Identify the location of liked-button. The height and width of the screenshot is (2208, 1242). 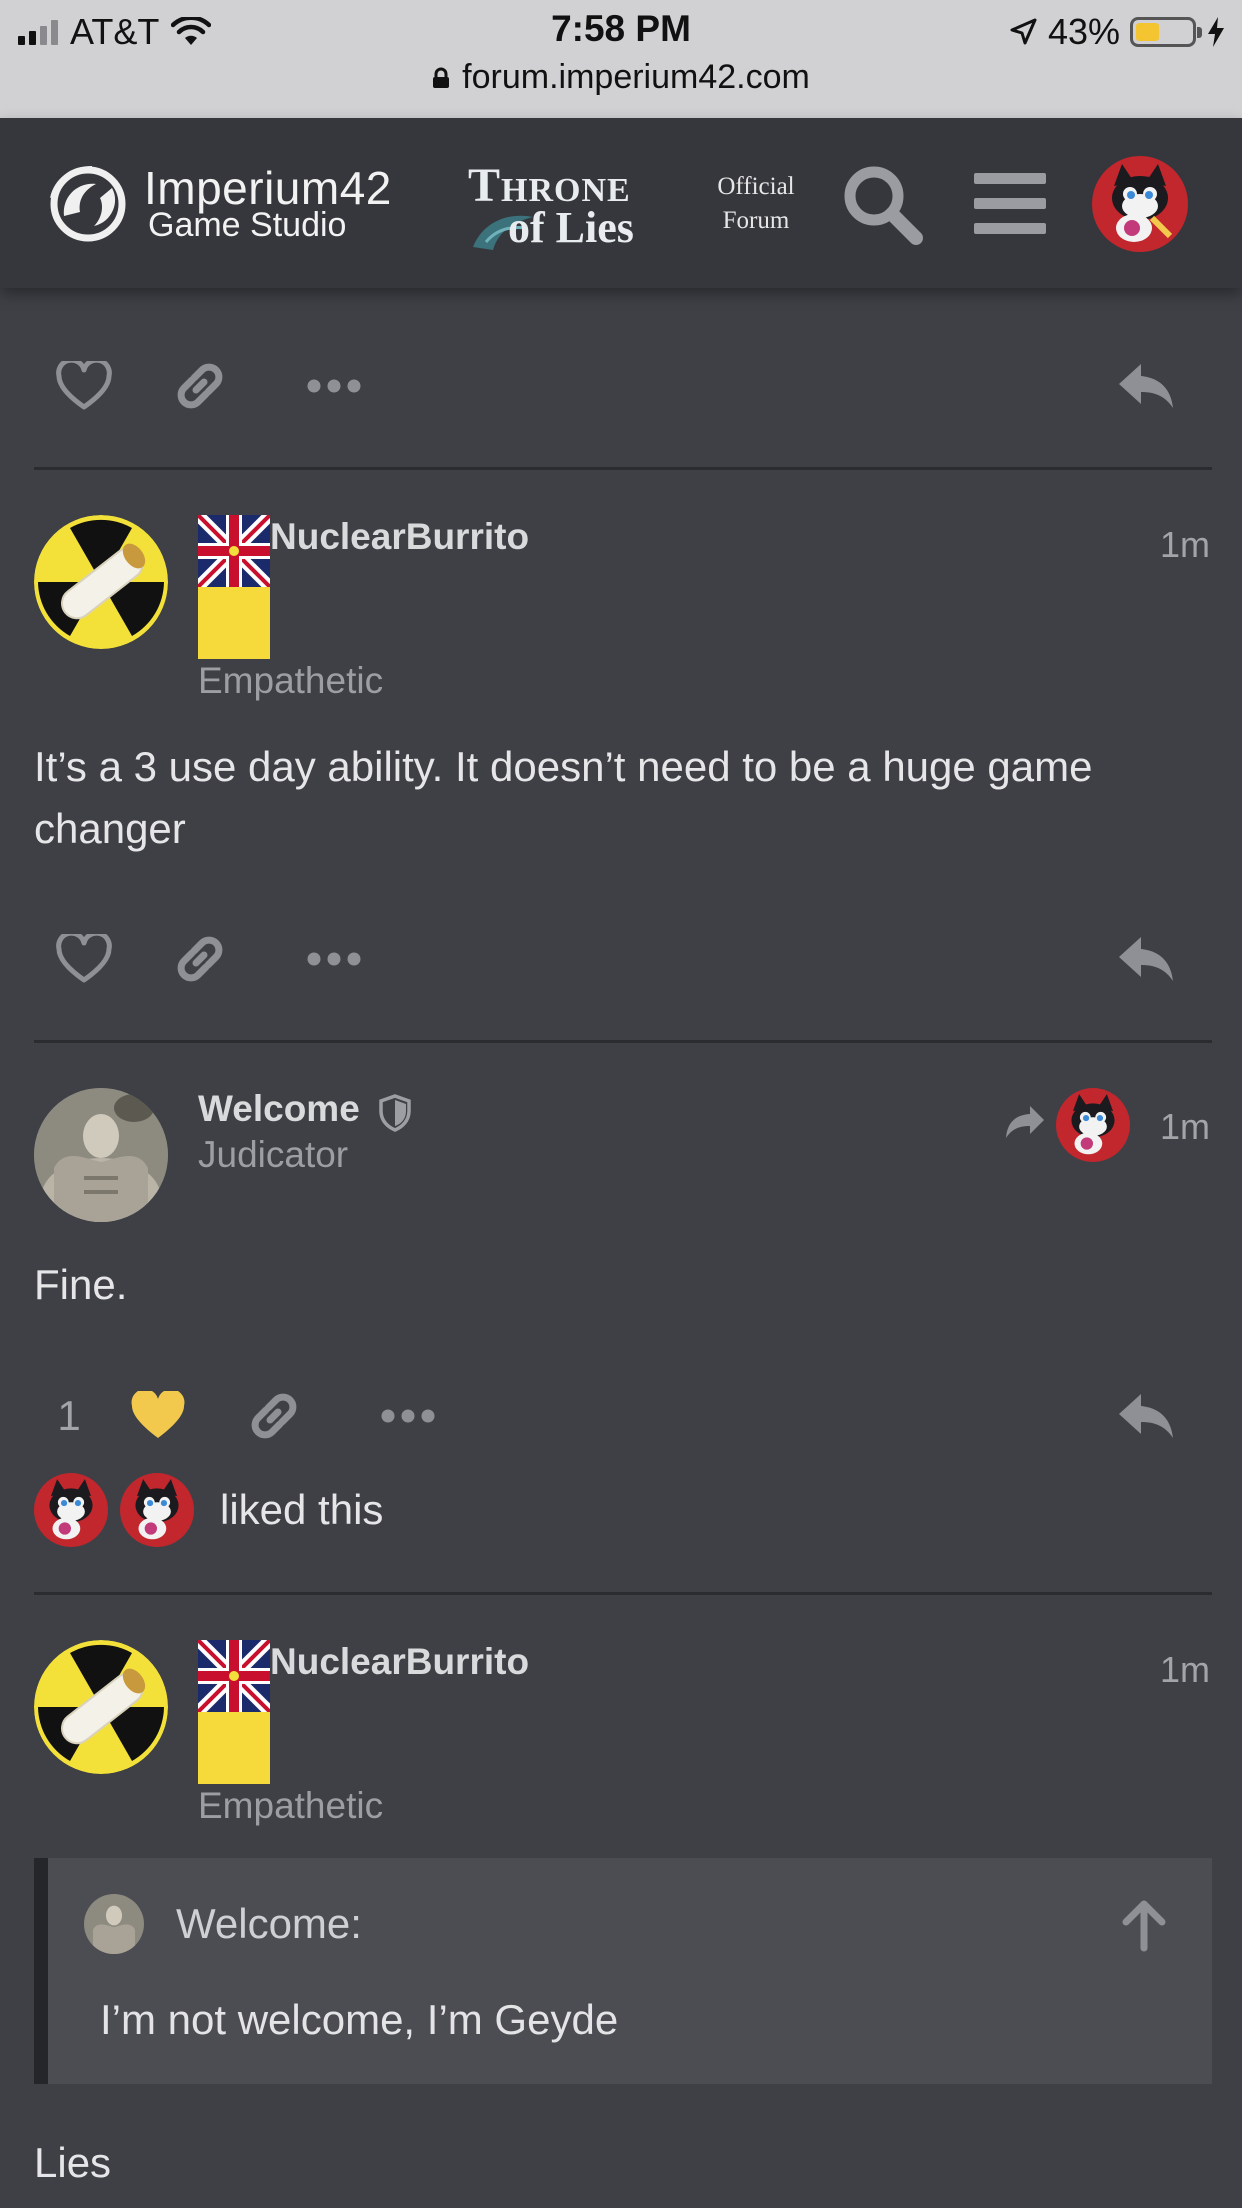
(158, 1416).